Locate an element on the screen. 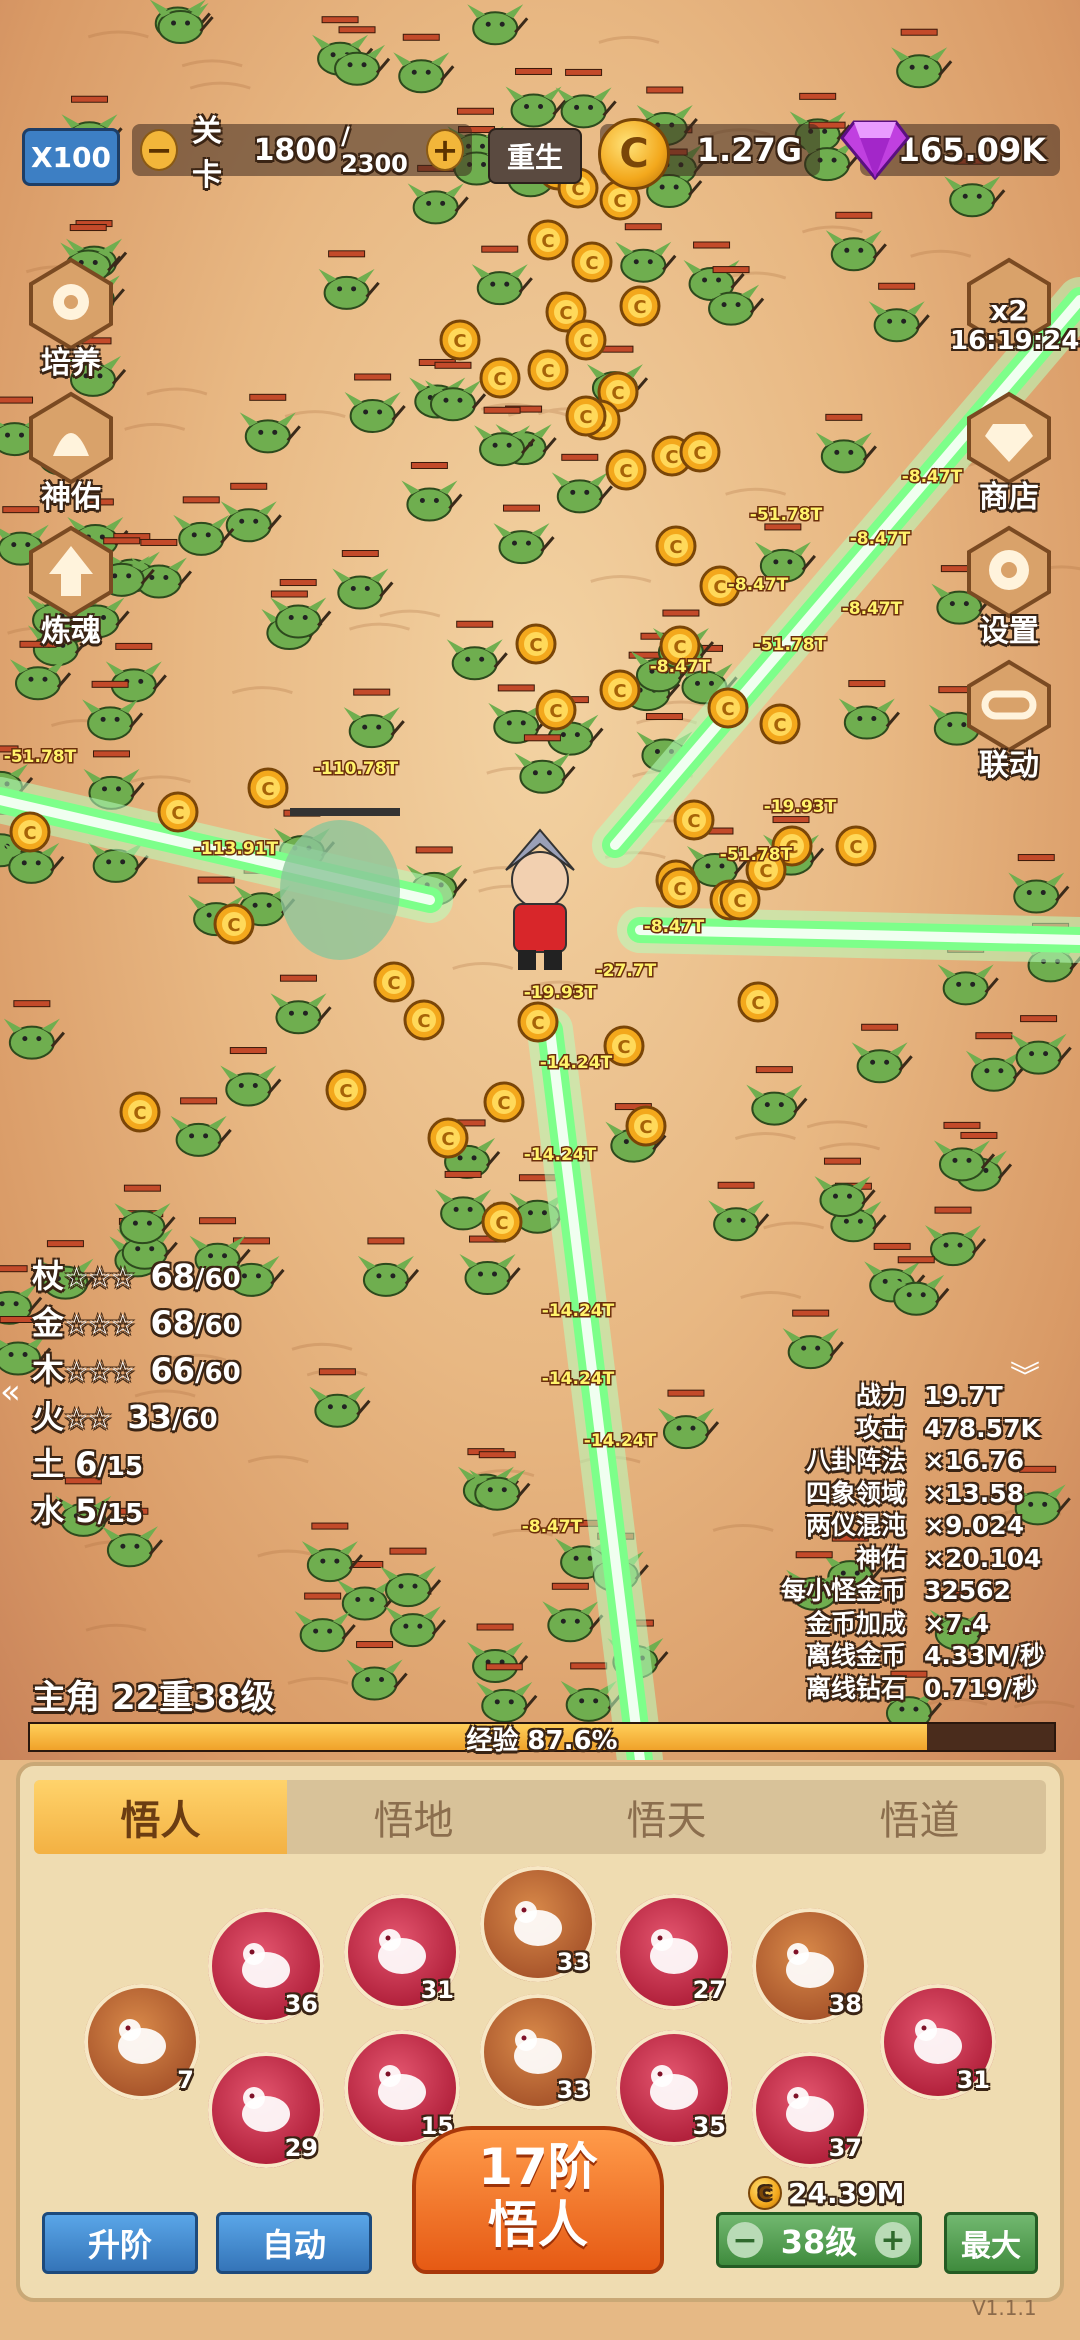  version-label: V1.1.1 is located at coordinates (1004, 2308).